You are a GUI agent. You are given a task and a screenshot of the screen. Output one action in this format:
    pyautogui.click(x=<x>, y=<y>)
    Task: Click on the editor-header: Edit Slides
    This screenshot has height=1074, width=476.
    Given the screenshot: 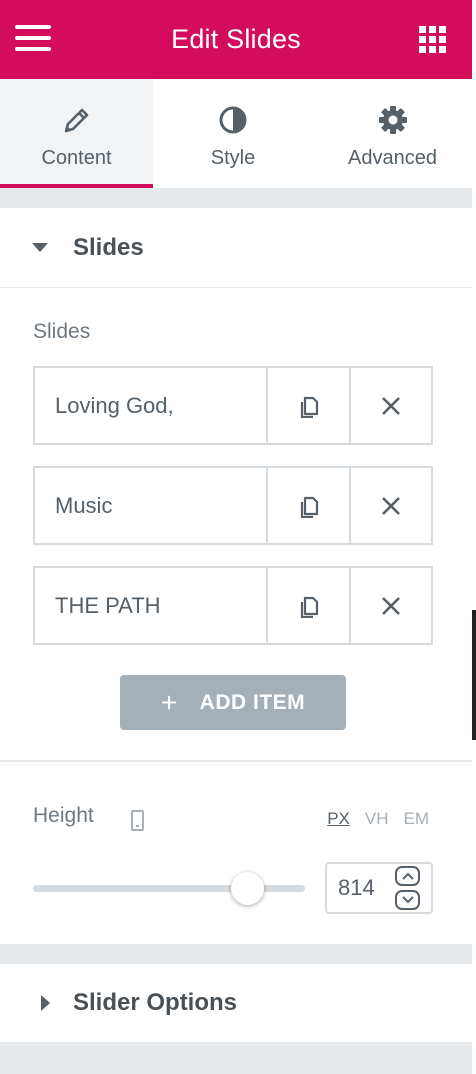 What is the action you would take?
    pyautogui.click(x=236, y=39)
    